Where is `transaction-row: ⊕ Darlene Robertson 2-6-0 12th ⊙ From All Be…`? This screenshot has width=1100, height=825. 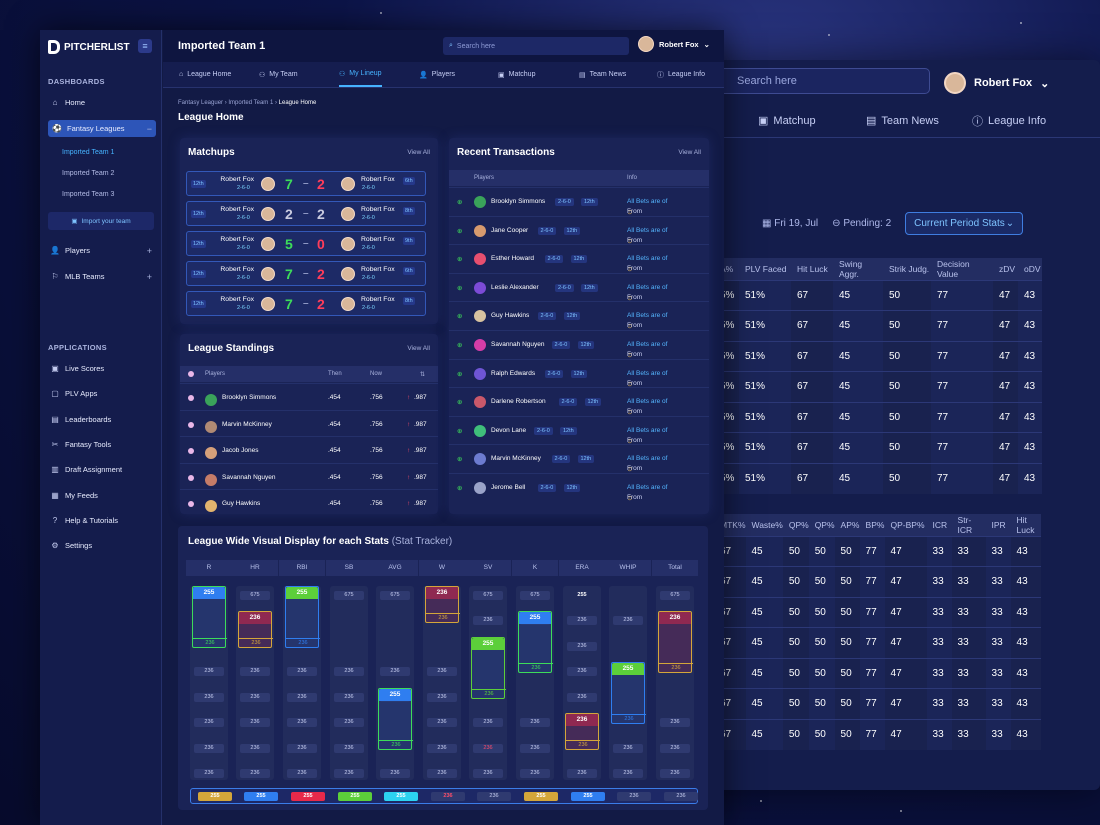 transaction-row: ⊕ Darlene Robertson 2-6-0 12th ⊙ From All Be… is located at coordinates (579, 401).